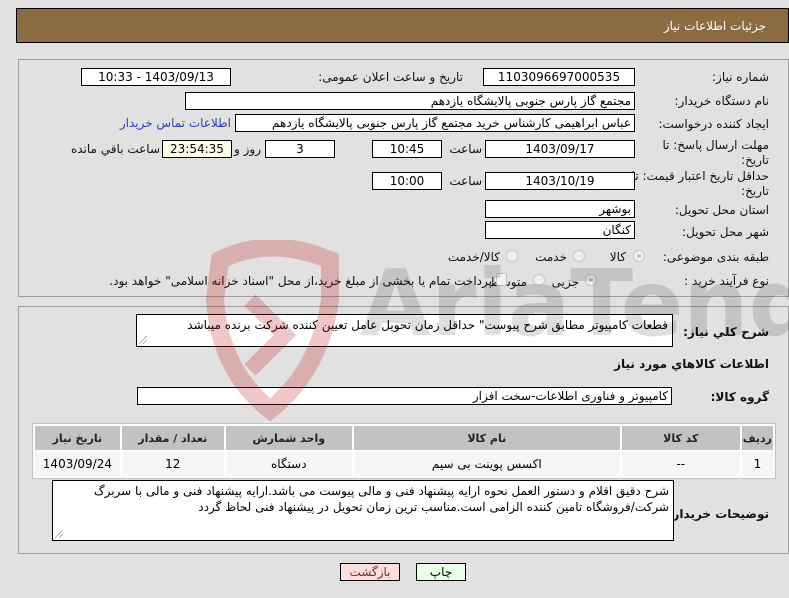 The image size is (789, 598). I want to click on price-validity-date-field: 1403/10/19, so click(560, 181).